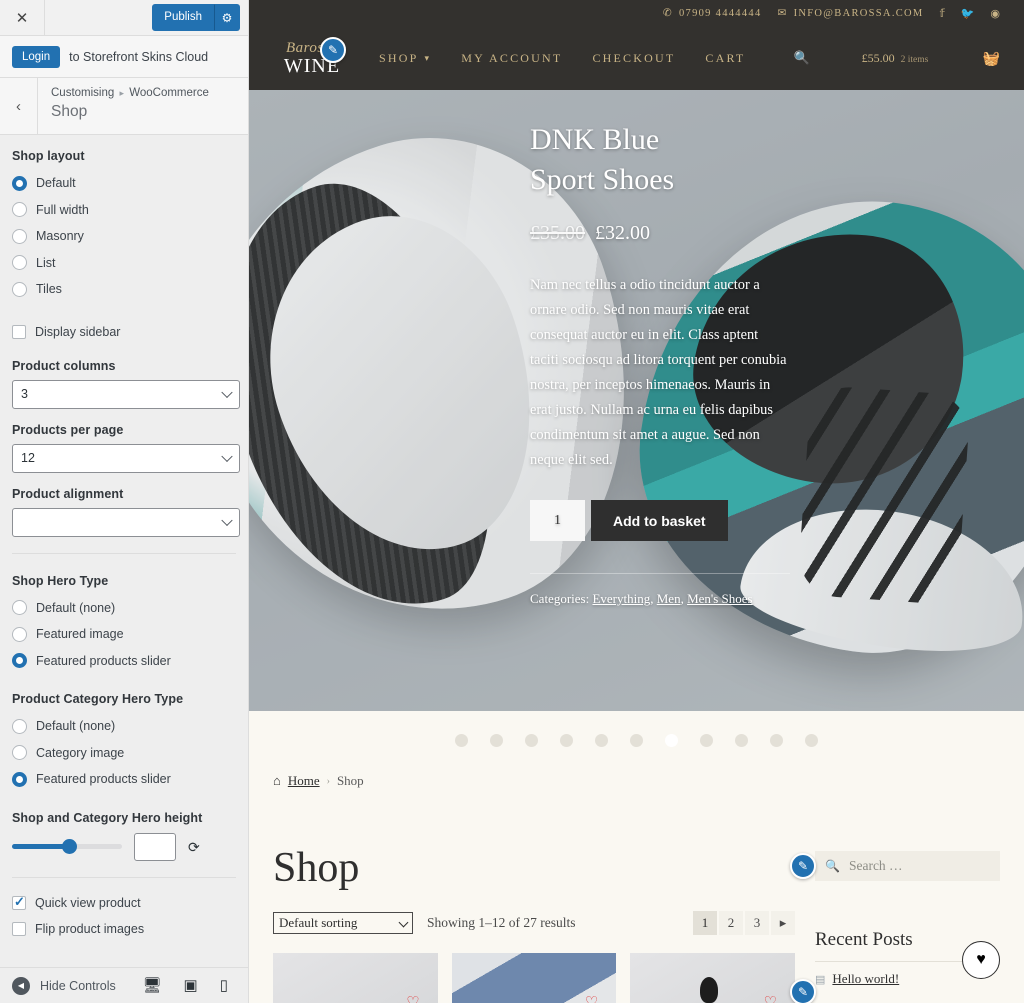  What do you see at coordinates (76, 726) in the screenshot?
I see `radio-label: Default (none)` at bounding box center [76, 726].